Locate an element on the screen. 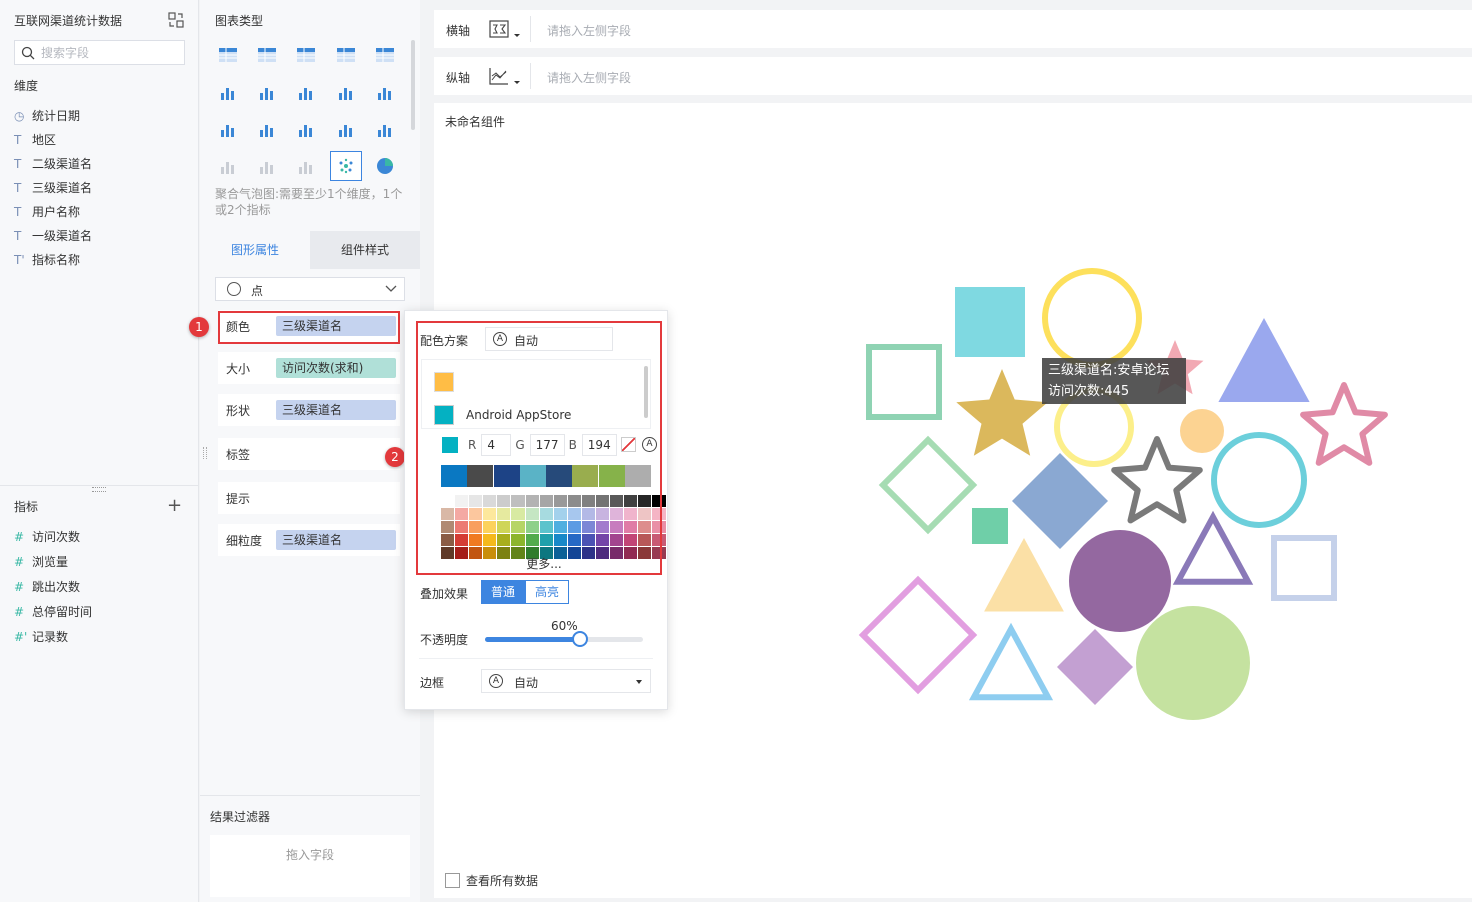 The height and width of the screenshot is (902, 1472). auto-icon: A is located at coordinates (496, 681).